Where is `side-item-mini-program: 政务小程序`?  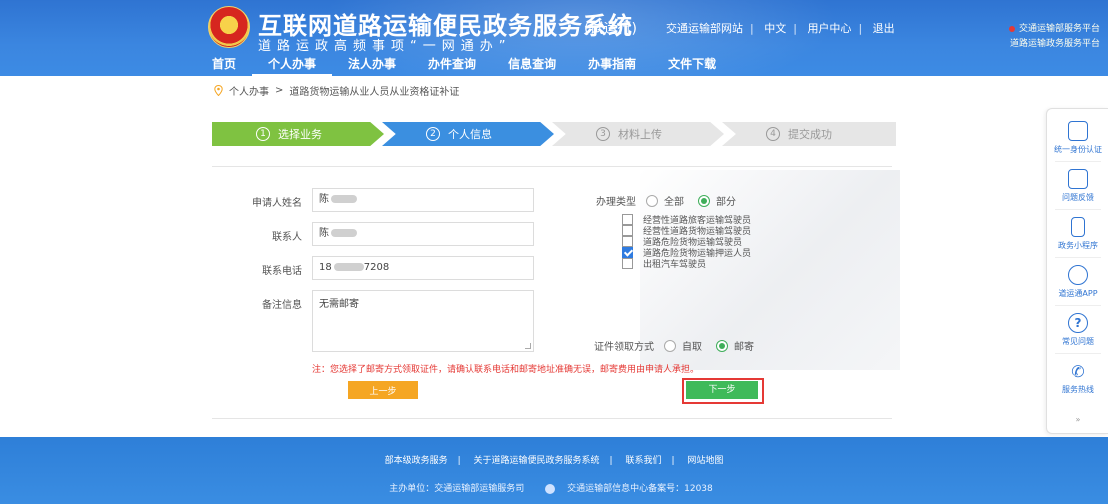 side-item-mini-program: 政务小程序 is located at coordinates (1077, 234).